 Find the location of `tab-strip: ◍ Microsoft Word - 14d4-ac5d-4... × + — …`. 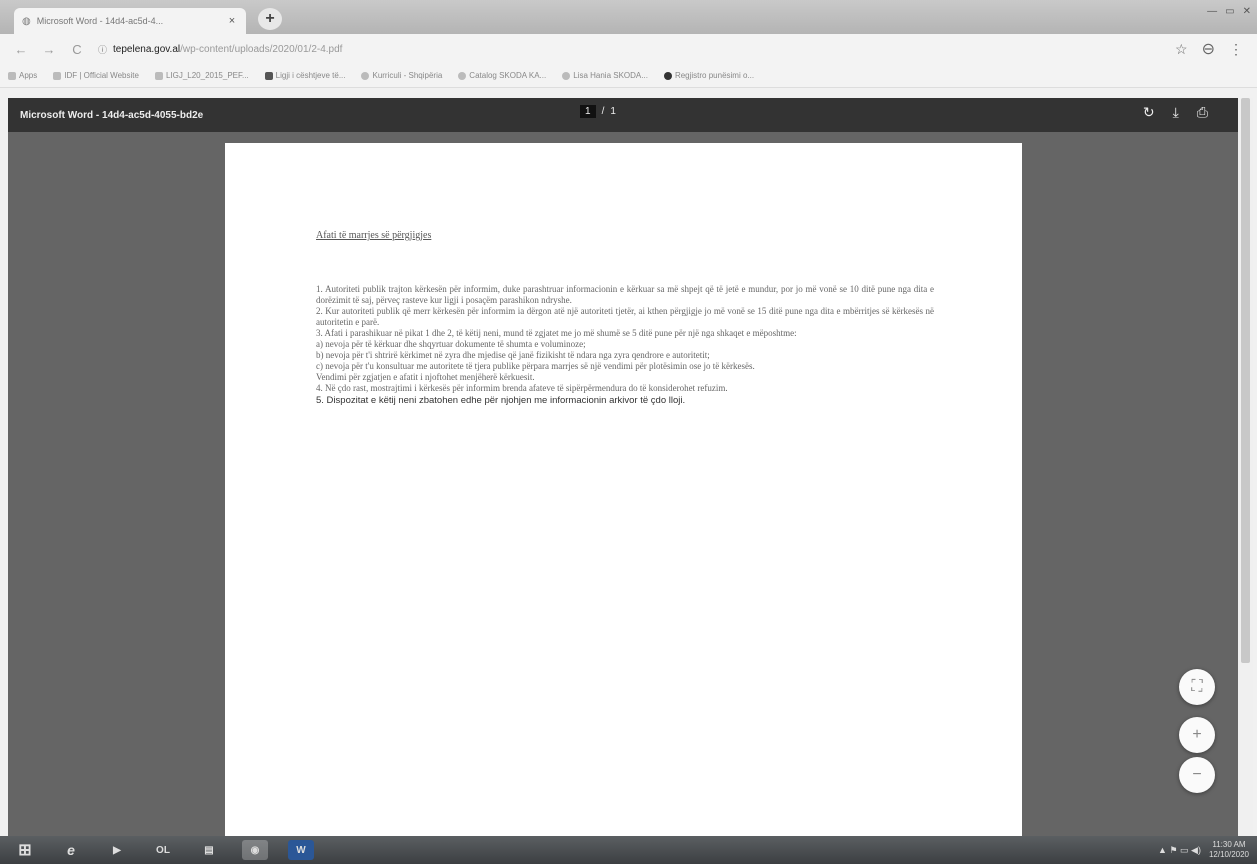

tab-strip: ◍ Microsoft Word - 14d4-ac5d-4... × + — … is located at coordinates (628, 17).